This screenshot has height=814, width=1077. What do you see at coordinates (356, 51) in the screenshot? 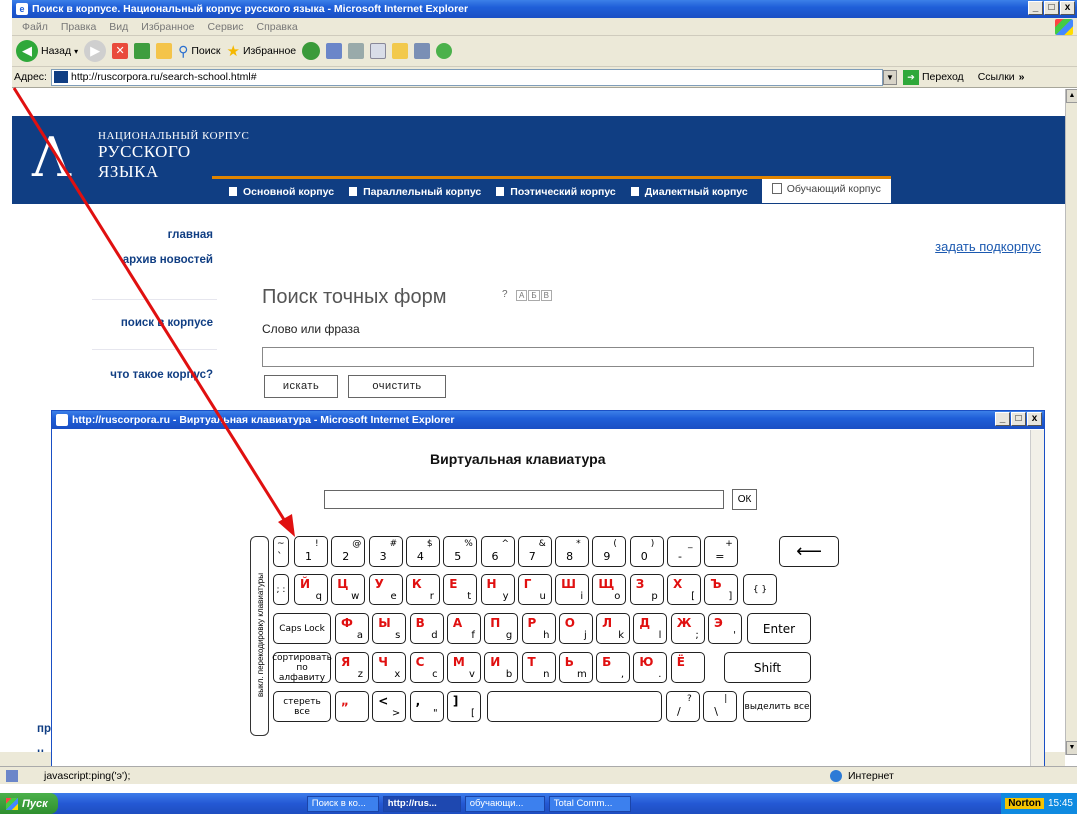
I see `print-icon` at bounding box center [356, 51].